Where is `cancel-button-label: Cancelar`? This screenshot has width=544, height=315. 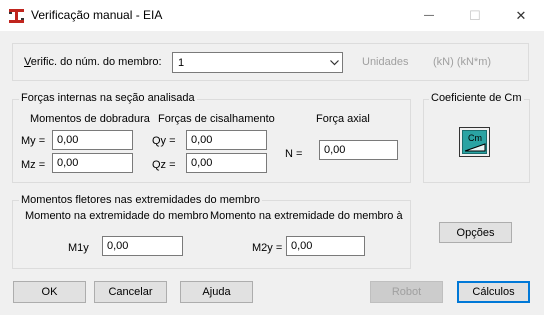 cancel-button-label: Cancelar is located at coordinates (130, 292).